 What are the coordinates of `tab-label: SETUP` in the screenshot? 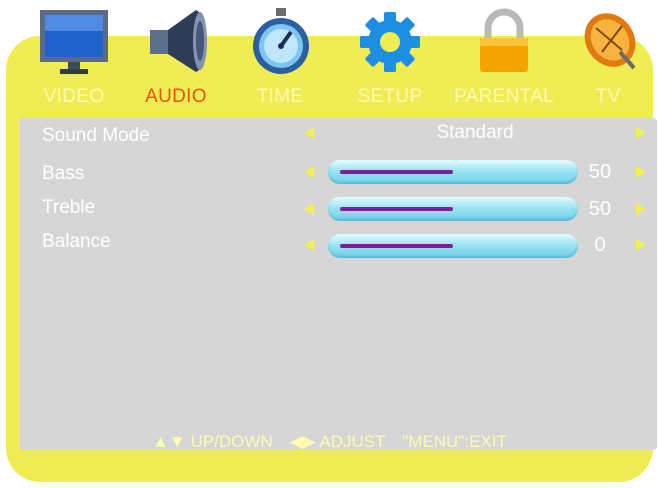 It's located at (390, 96).